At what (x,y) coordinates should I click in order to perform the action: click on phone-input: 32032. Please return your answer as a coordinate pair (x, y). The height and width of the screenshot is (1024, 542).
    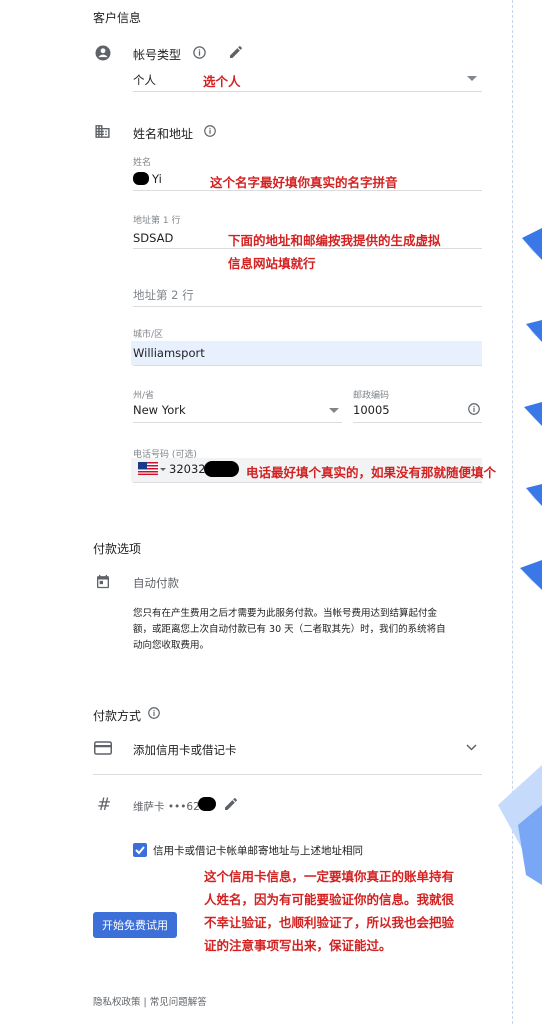
    Looking at the image, I should click on (187, 469).